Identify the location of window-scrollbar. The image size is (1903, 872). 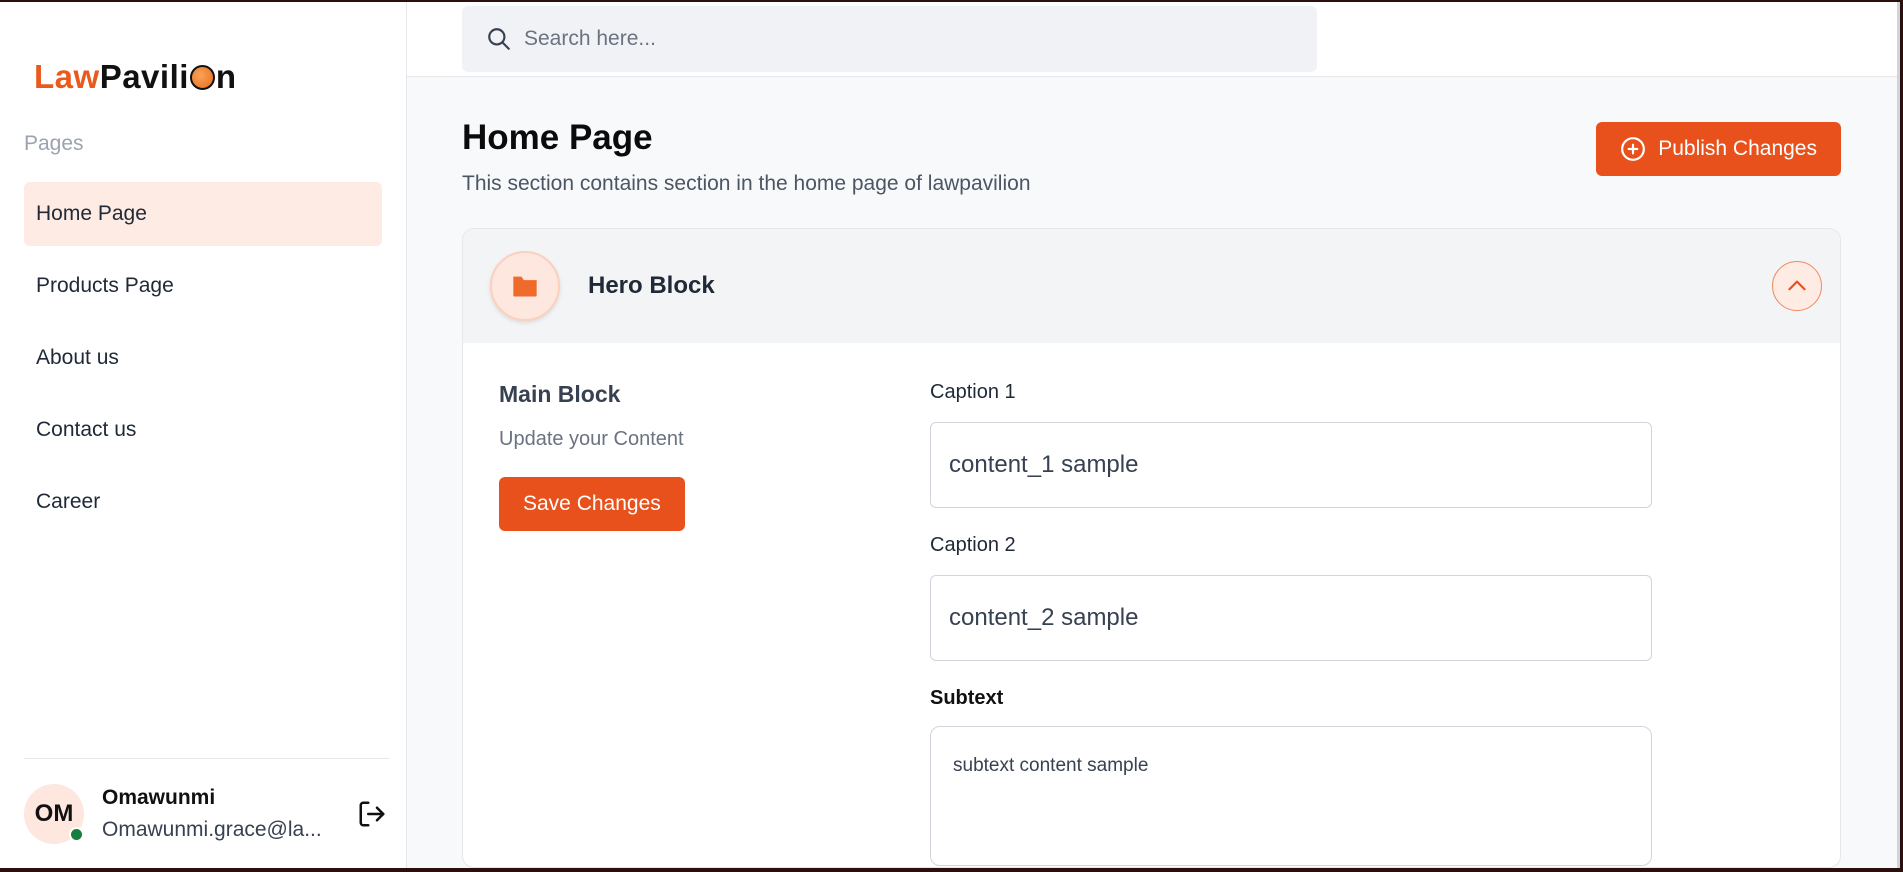
(1898, 435).